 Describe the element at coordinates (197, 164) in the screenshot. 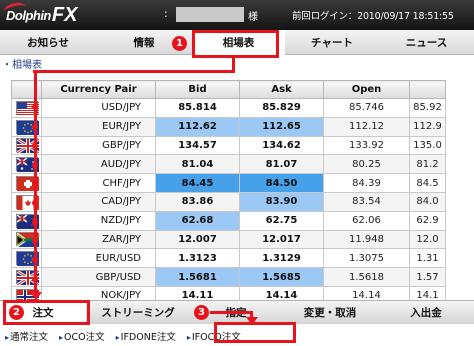

I see `bid-rate-cell: 81.04` at that location.